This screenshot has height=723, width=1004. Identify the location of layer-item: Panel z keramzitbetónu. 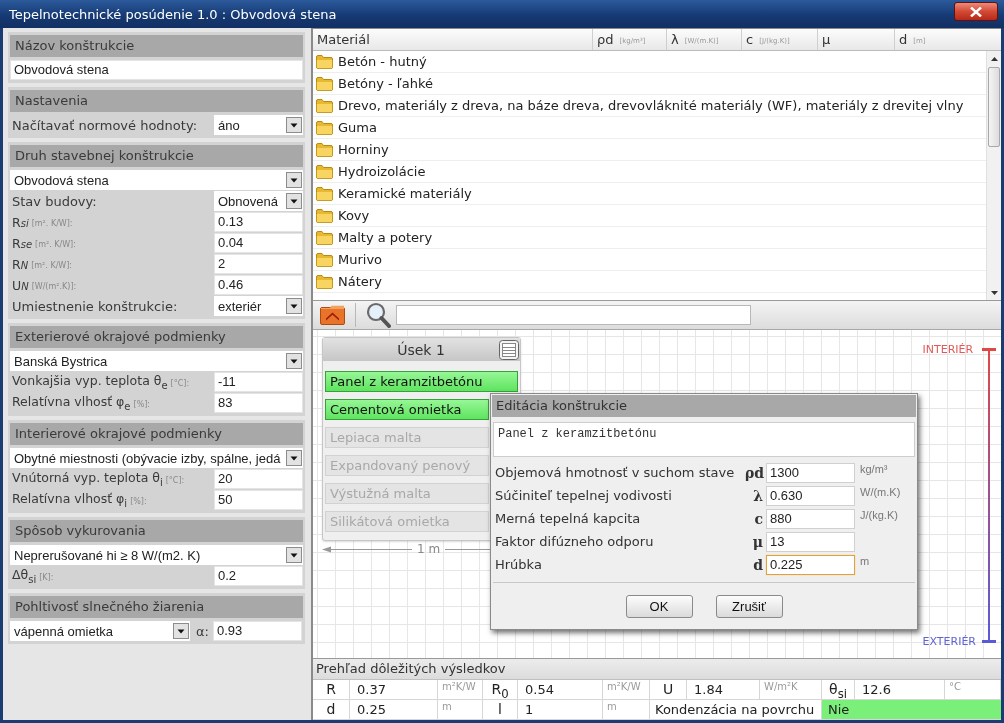
(421, 381).